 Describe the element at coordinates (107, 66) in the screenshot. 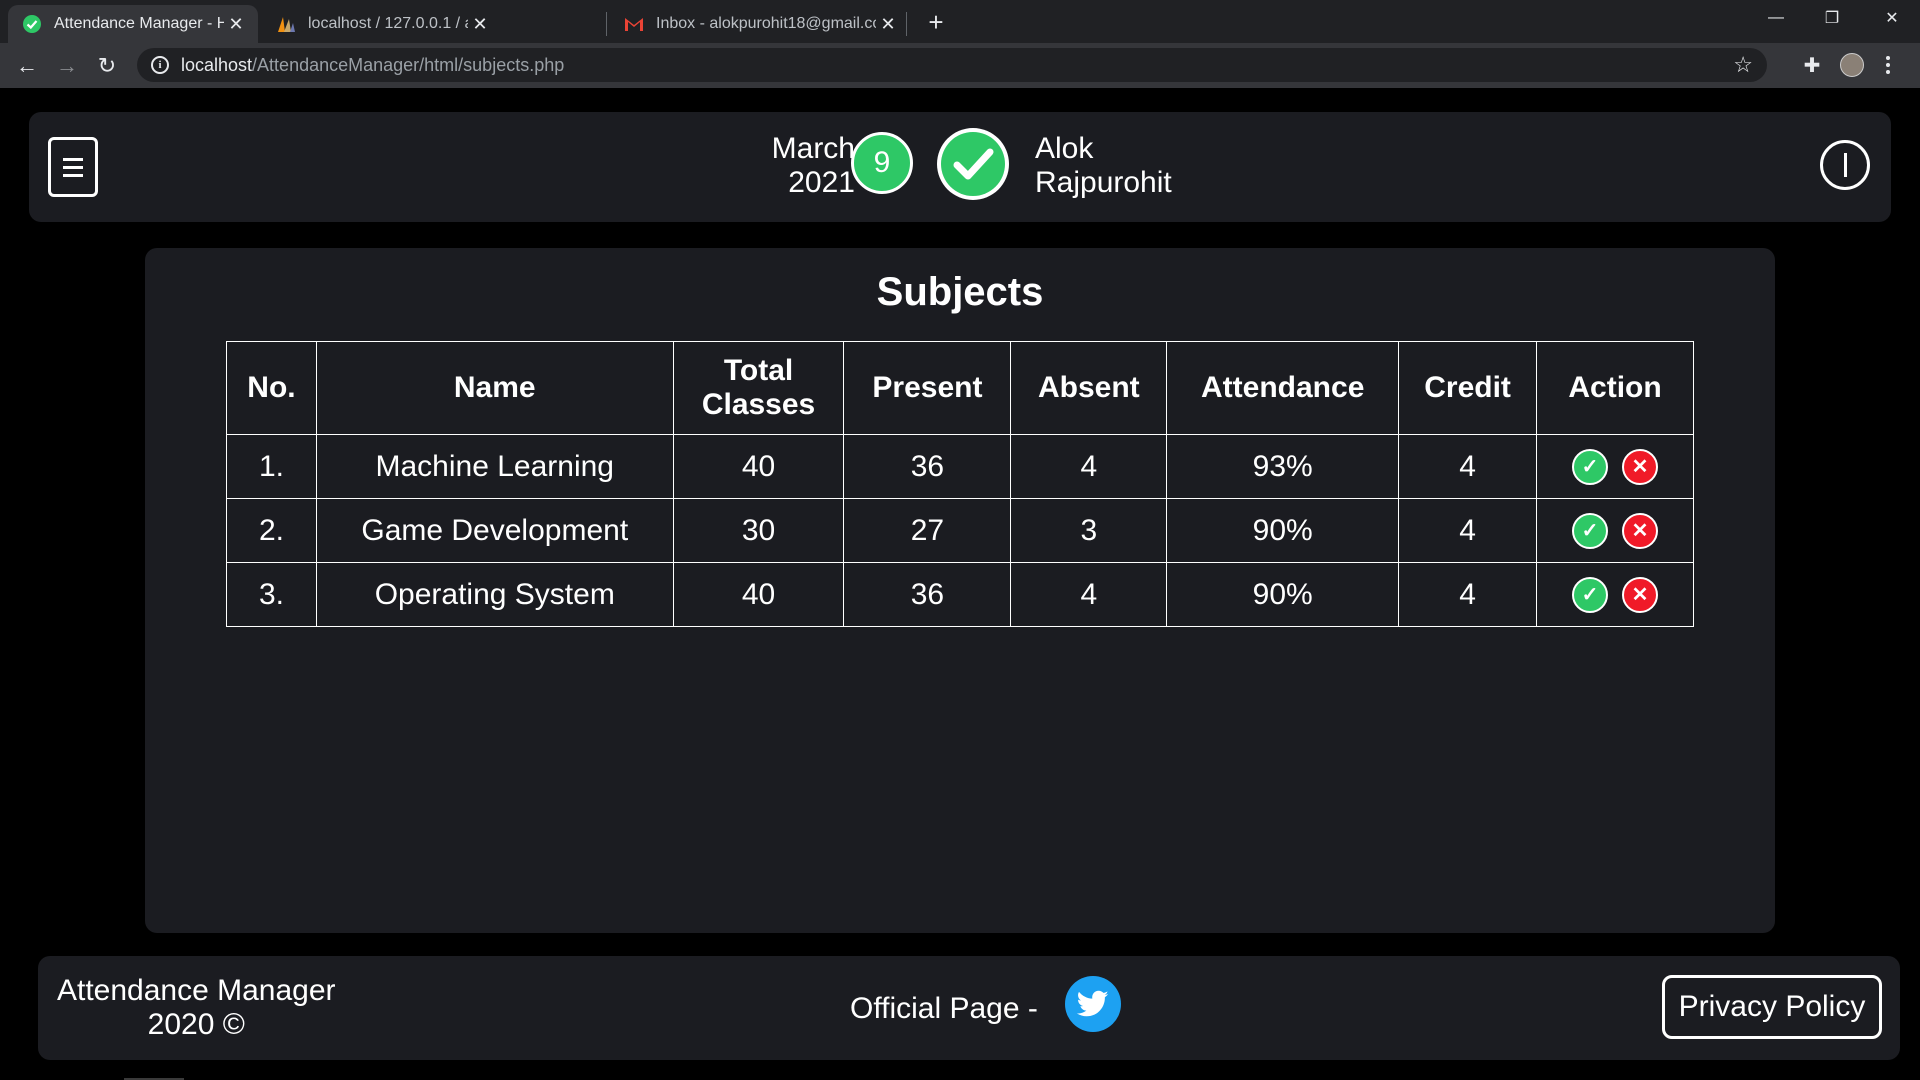

I see `reload-icon: ↻` at that location.